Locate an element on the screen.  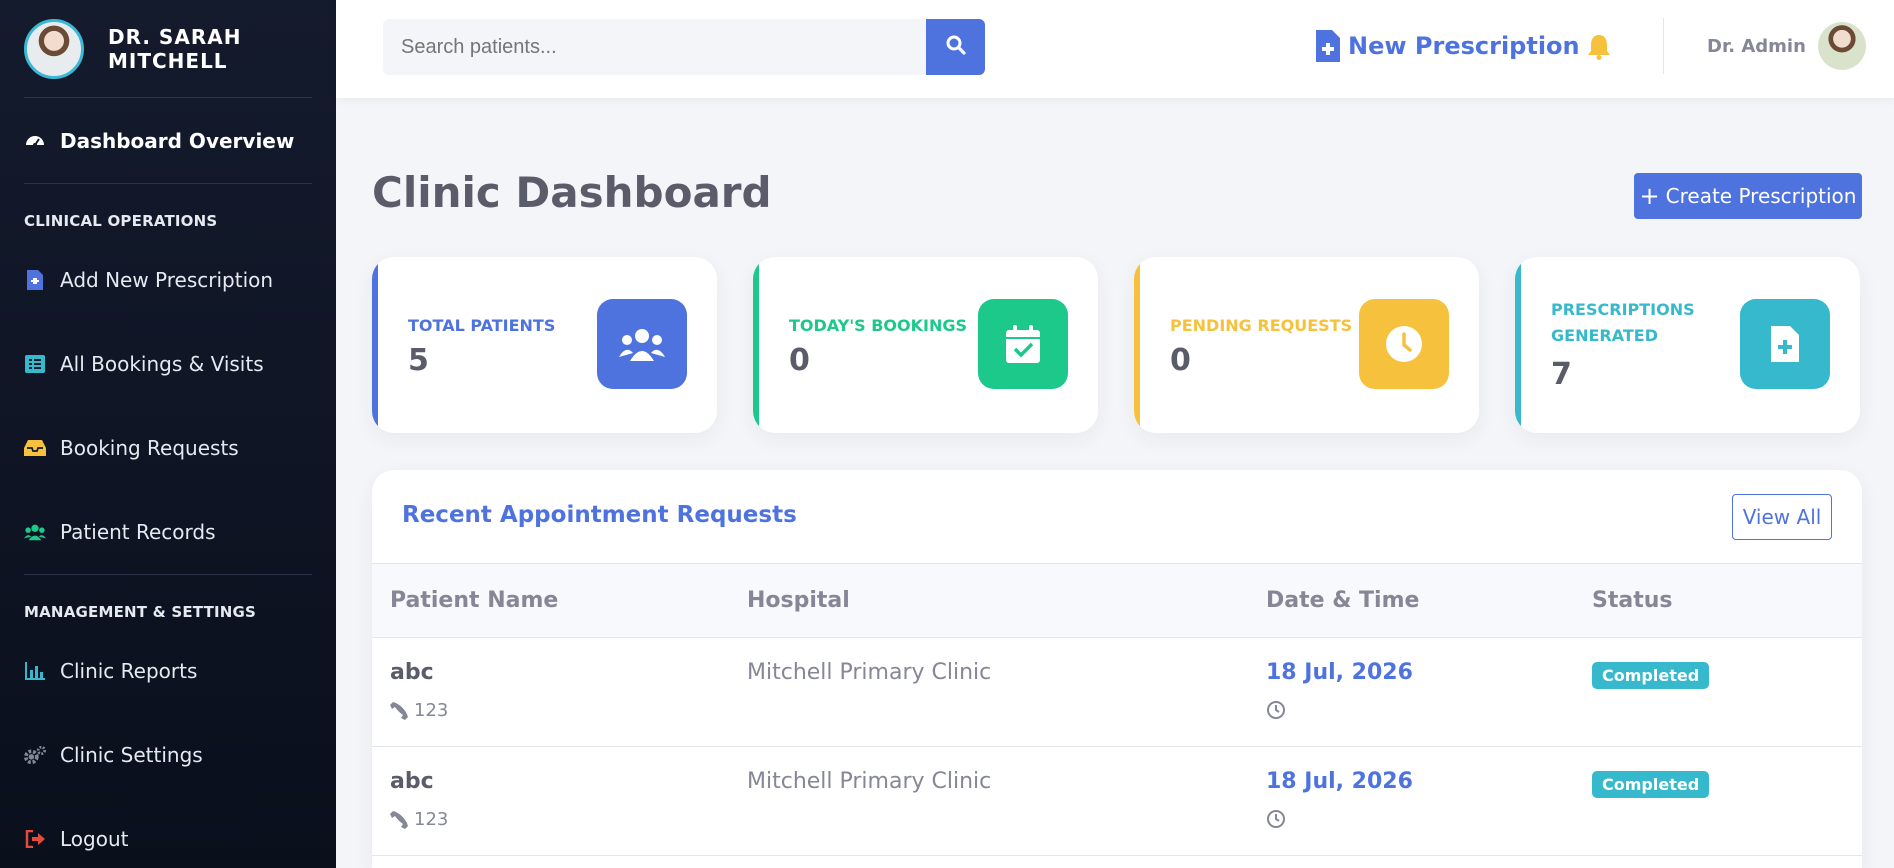
inbox-icon is located at coordinates (35, 448).